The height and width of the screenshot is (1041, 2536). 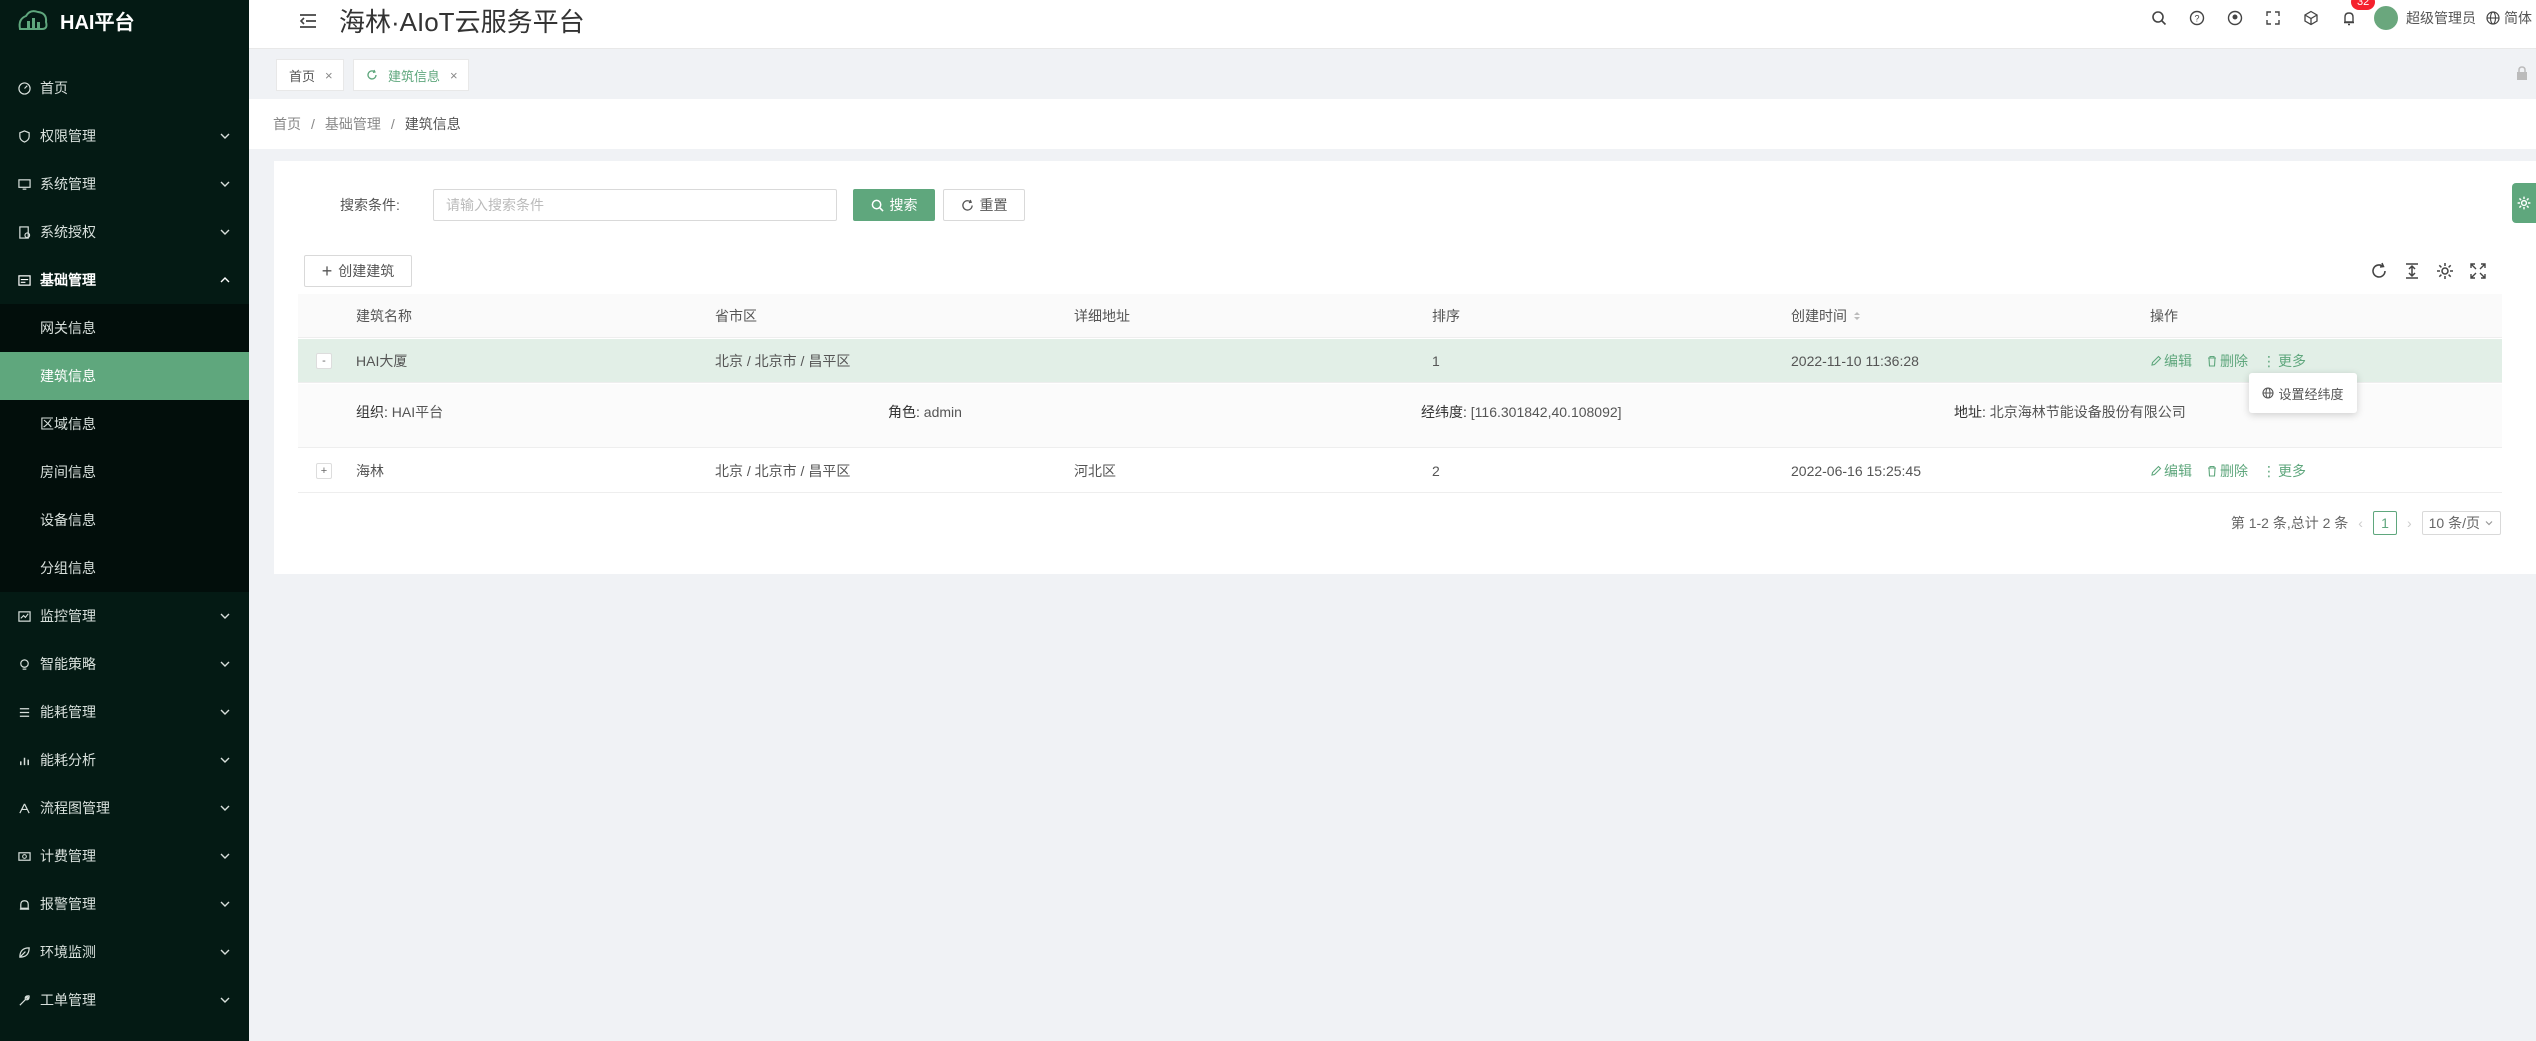 What do you see at coordinates (358, 271) in the screenshot?
I see `create-building-button: + 创建建筑` at bounding box center [358, 271].